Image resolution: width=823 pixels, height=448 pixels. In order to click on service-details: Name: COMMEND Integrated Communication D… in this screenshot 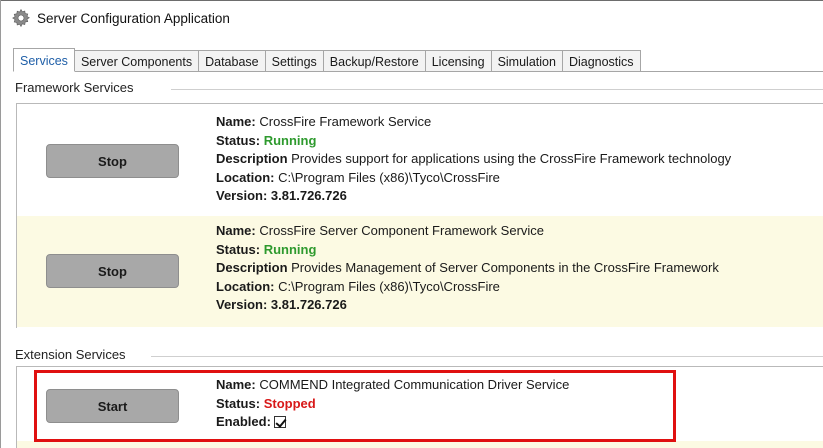, I will do `click(392, 404)`.